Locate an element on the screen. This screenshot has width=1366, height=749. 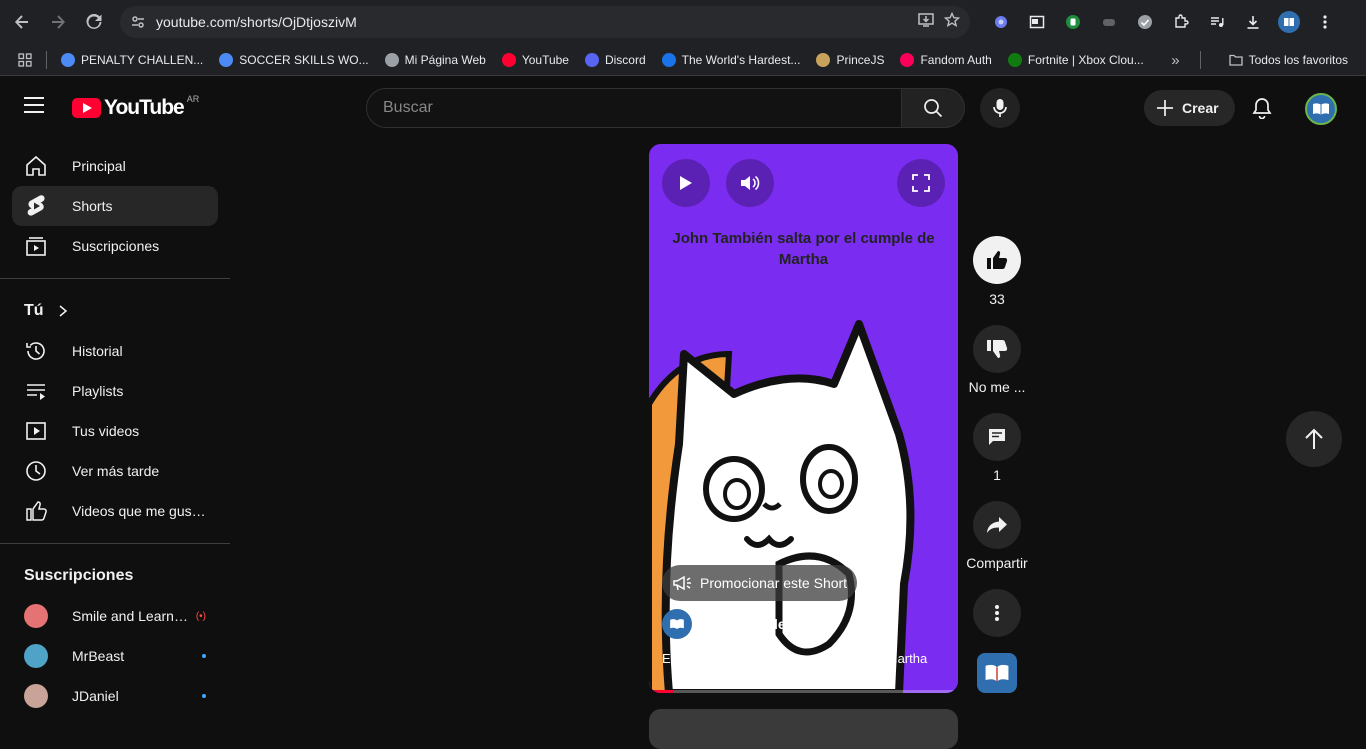
create-label: Crear is located at coordinates (1200, 108).